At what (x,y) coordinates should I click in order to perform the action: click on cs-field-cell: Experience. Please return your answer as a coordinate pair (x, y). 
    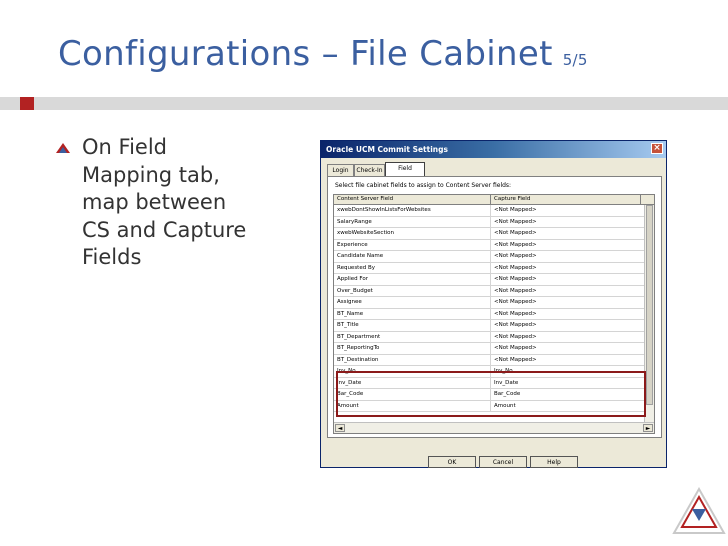
    Looking at the image, I should click on (412, 245).